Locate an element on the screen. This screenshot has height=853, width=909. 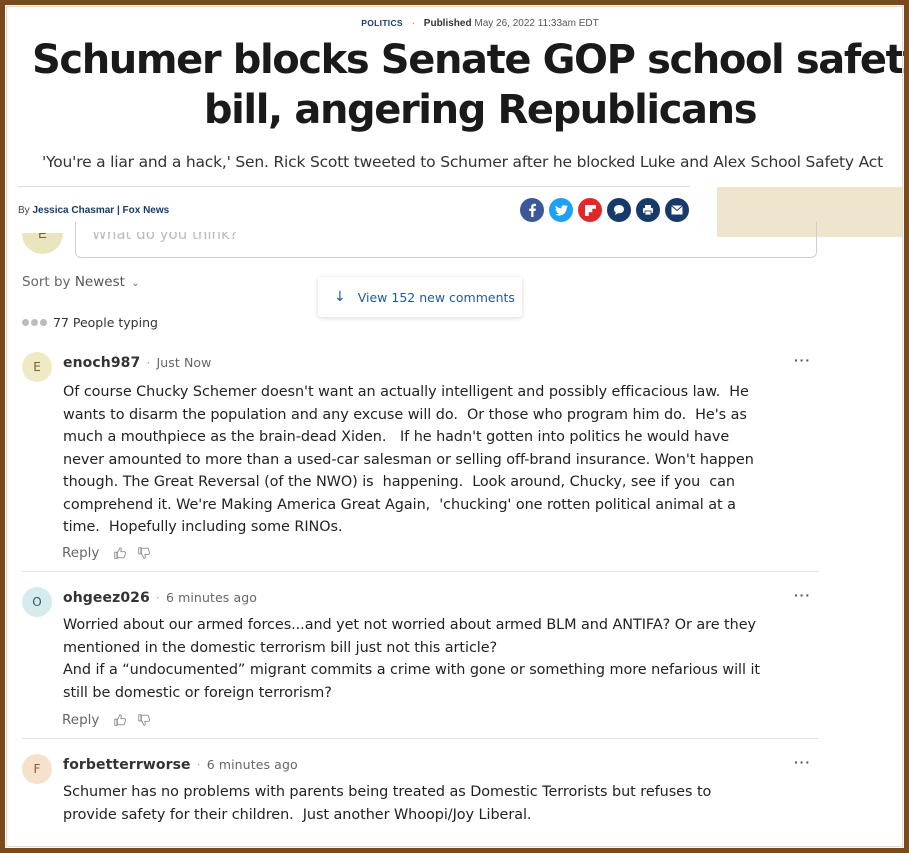
avatar: O is located at coordinates (37, 602).